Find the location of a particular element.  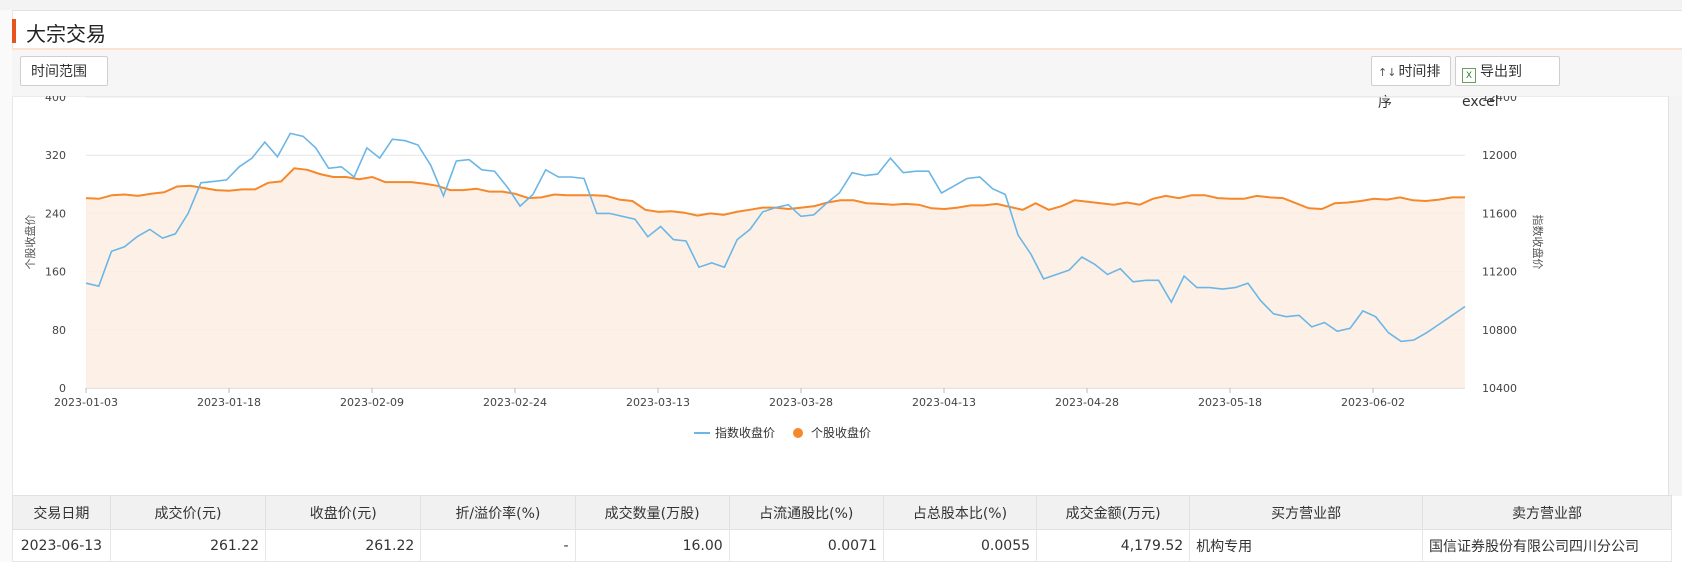

cell-trade-date: 2023-06-13 is located at coordinates (61, 545).